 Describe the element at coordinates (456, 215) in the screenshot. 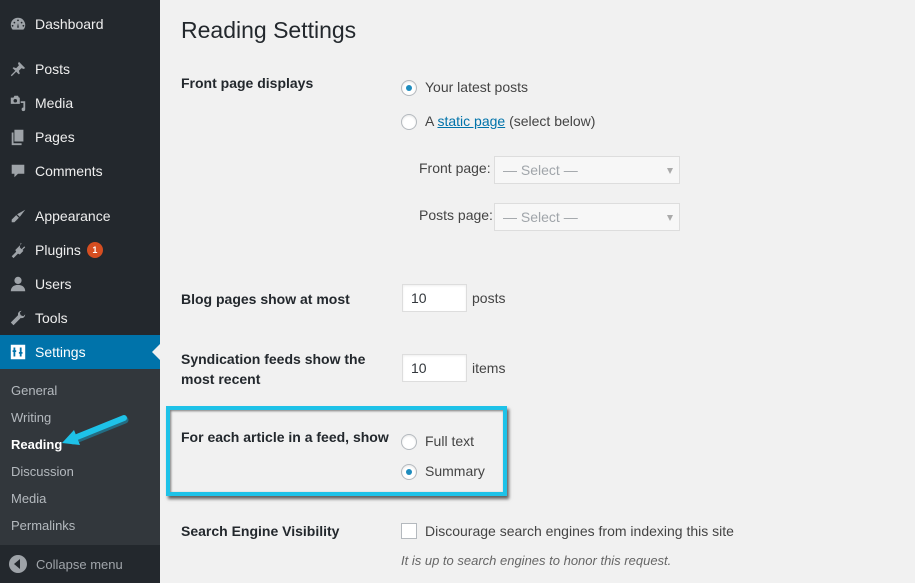

I see `posts-page-select-label: Posts page:` at that location.